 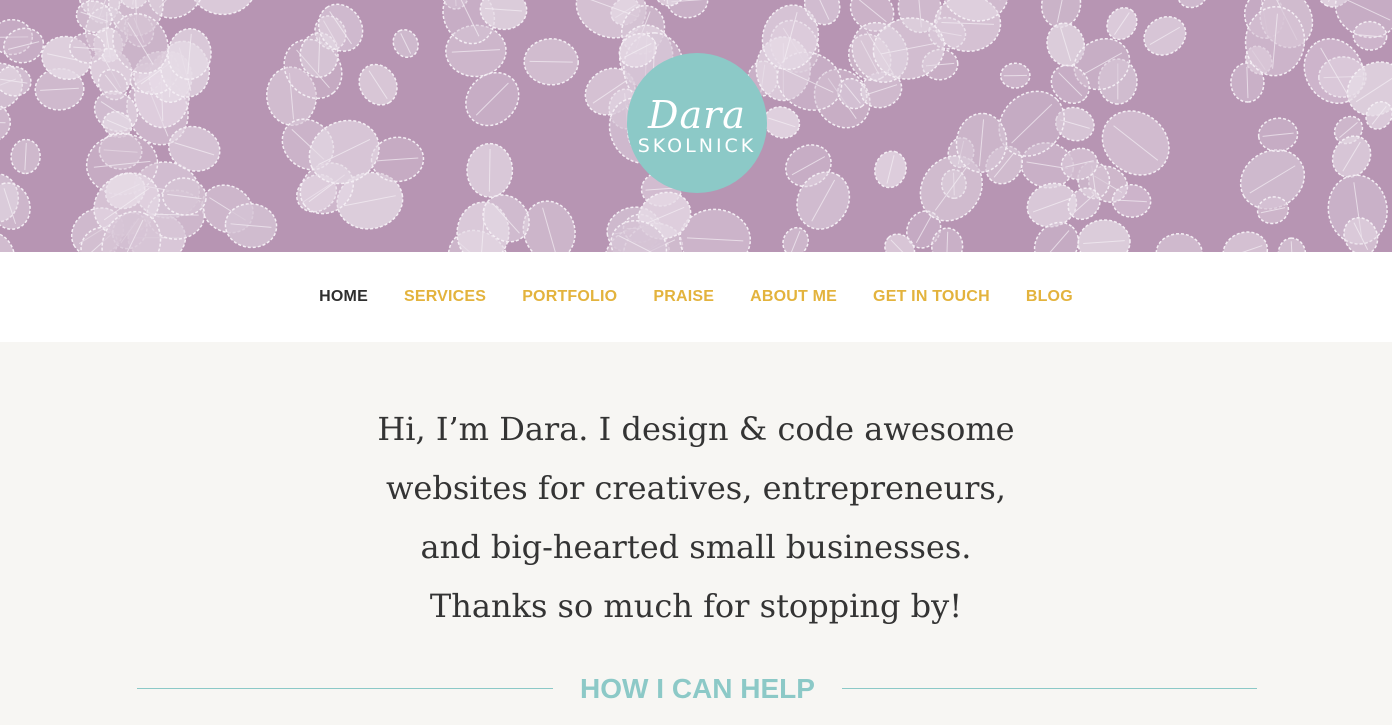 I want to click on nav-about-me: ABOUT ME, so click(x=793, y=297).